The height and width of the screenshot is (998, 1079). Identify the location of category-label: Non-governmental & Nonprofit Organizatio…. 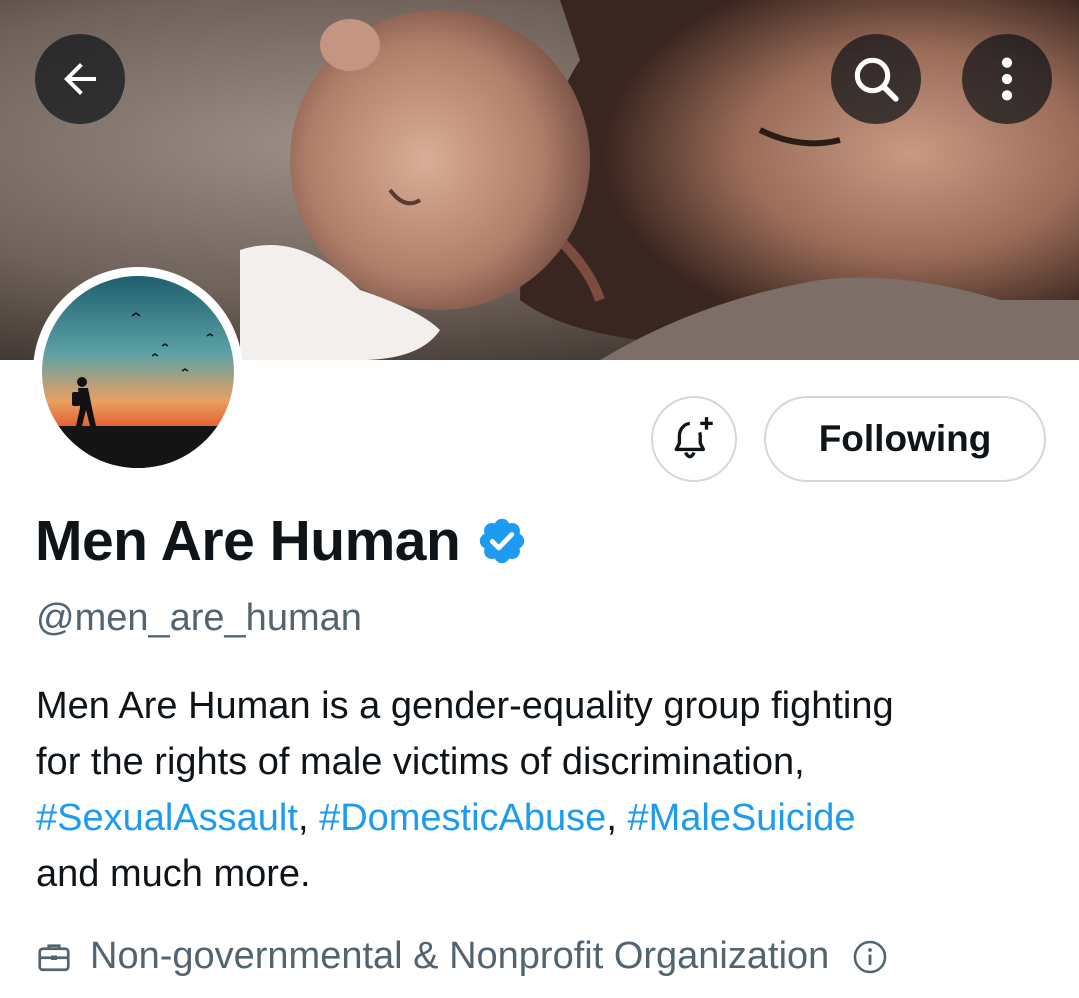
(460, 956).